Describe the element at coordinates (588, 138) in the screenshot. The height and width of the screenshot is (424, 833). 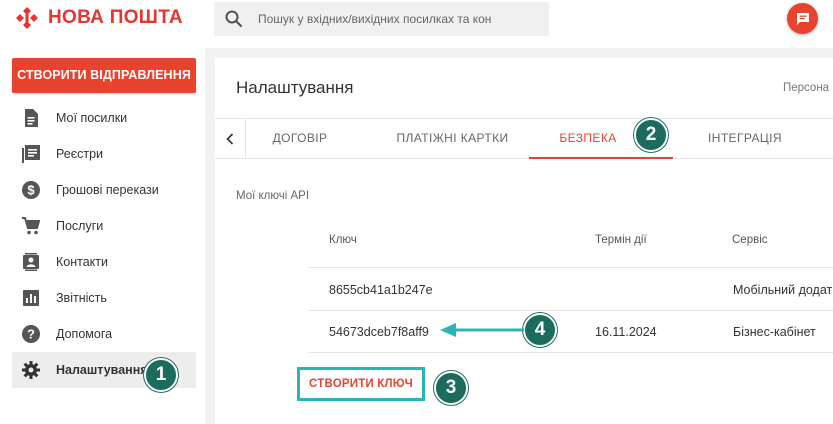
I see `tab-security-label: БЕЗПЕКА` at that location.